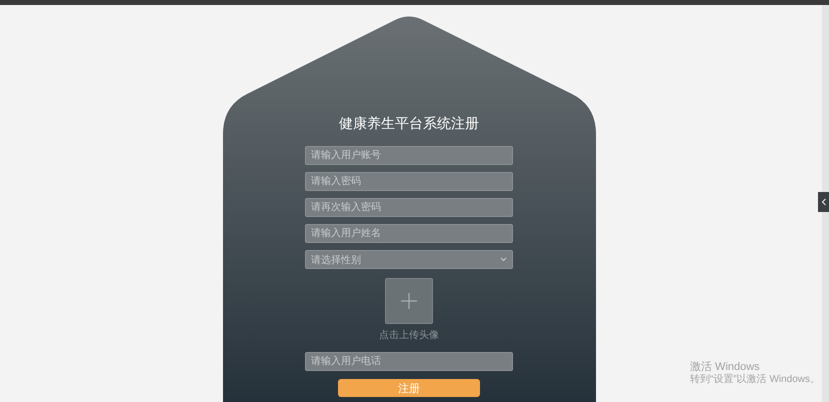  Describe the element at coordinates (725, 367) in the screenshot. I see `activation-title: 激活 Windows` at that location.